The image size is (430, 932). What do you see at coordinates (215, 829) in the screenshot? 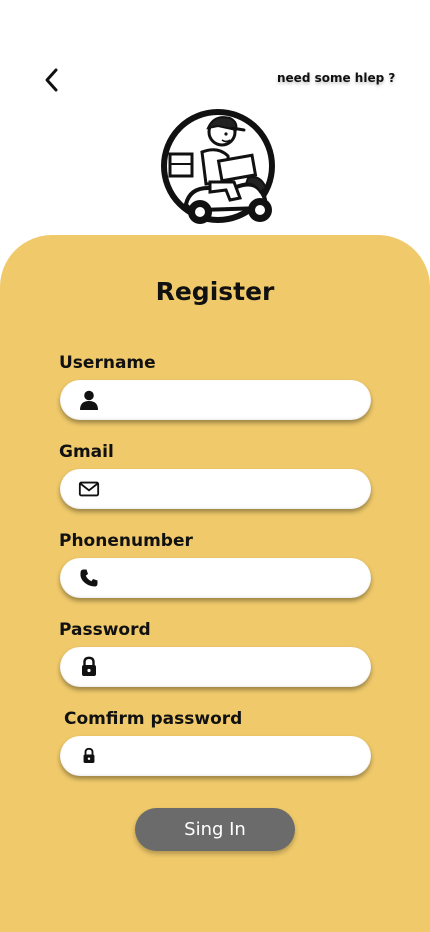
I see `sign-in-button: Sing In` at bounding box center [215, 829].